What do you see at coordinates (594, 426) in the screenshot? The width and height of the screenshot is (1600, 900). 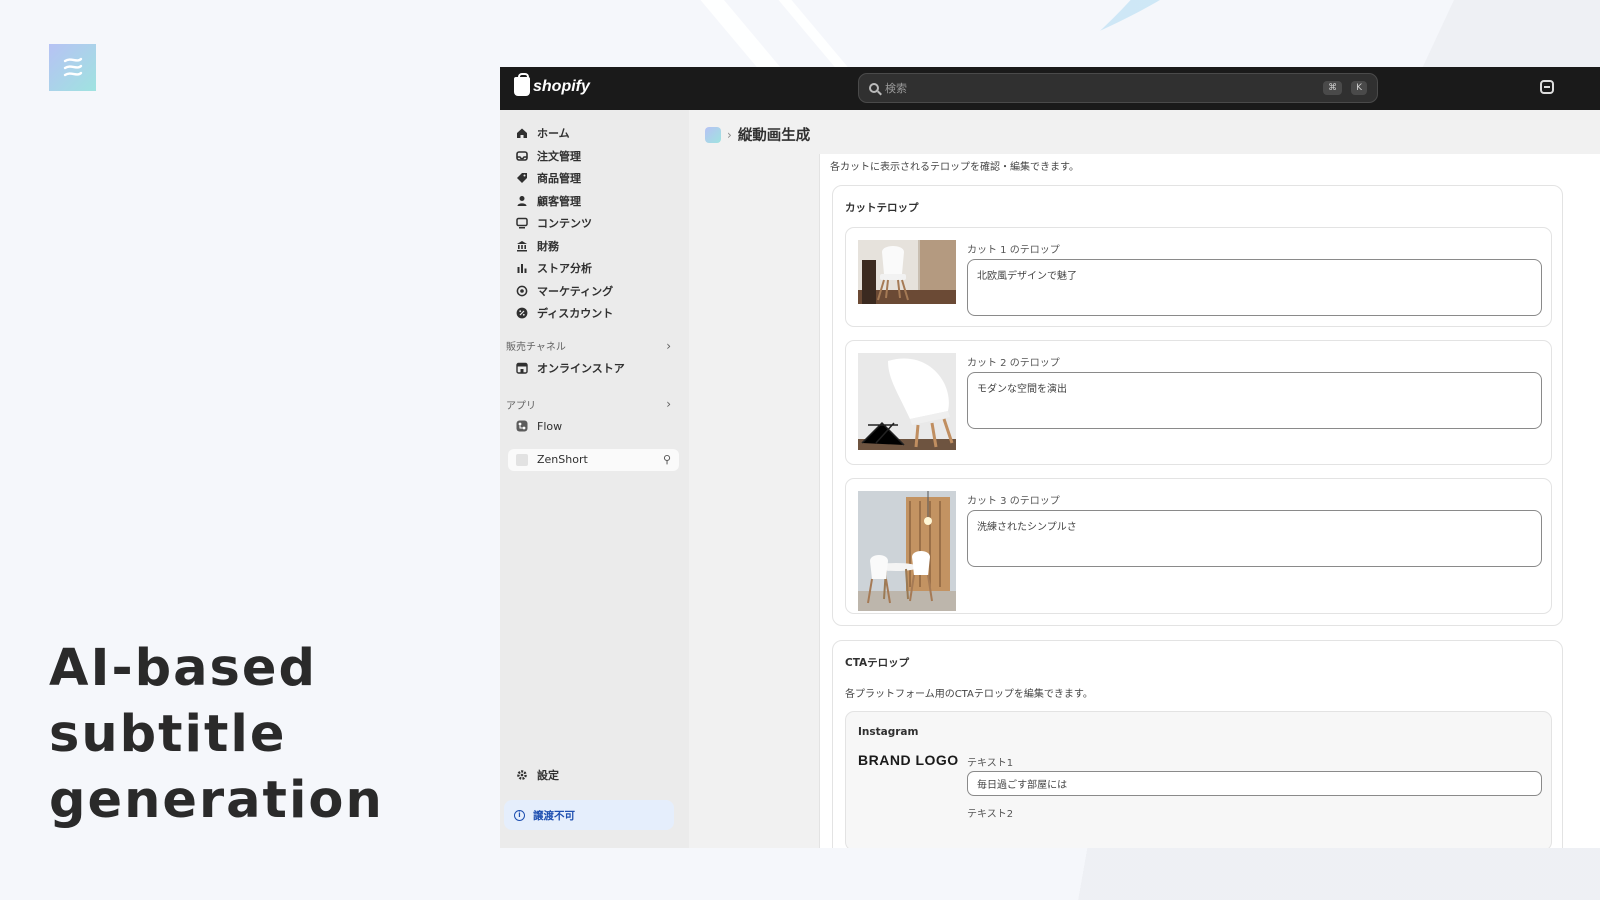 I see `sidebar-item-flow: Flow` at bounding box center [594, 426].